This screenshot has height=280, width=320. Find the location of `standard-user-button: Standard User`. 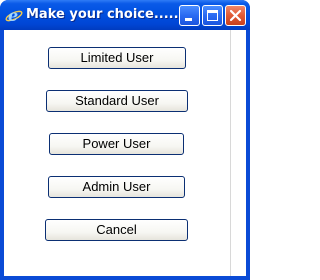

standard-user-button: Standard User is located at coordinates (117, 101).